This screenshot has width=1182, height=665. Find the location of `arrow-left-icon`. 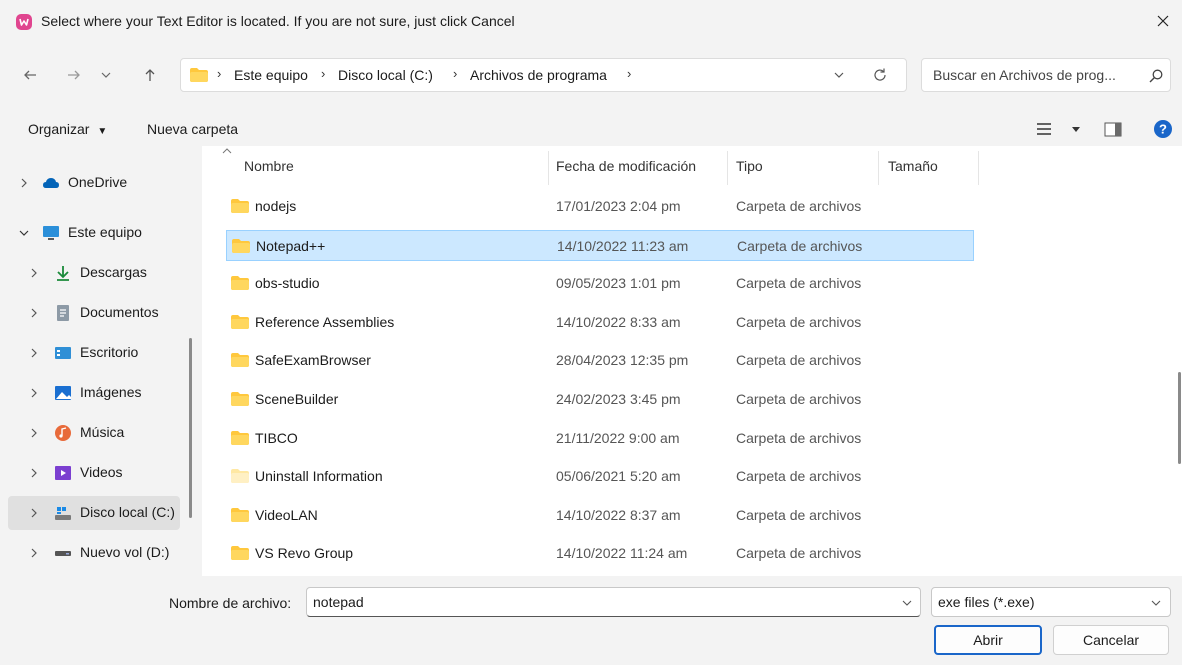

arrow-left-icon is located at coordinates (30, 75).